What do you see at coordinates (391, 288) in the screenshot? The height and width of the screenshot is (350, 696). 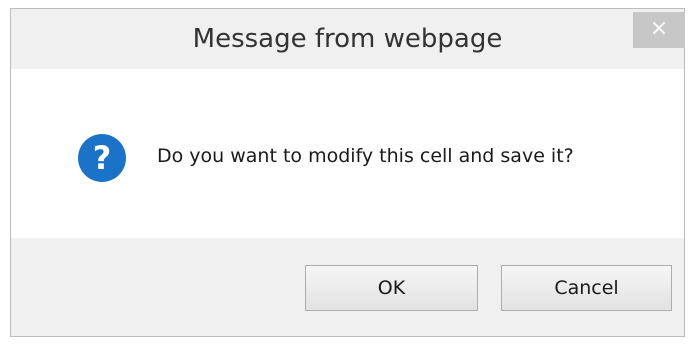 I see `ok-button: OK` at bounding box center [391, 288].